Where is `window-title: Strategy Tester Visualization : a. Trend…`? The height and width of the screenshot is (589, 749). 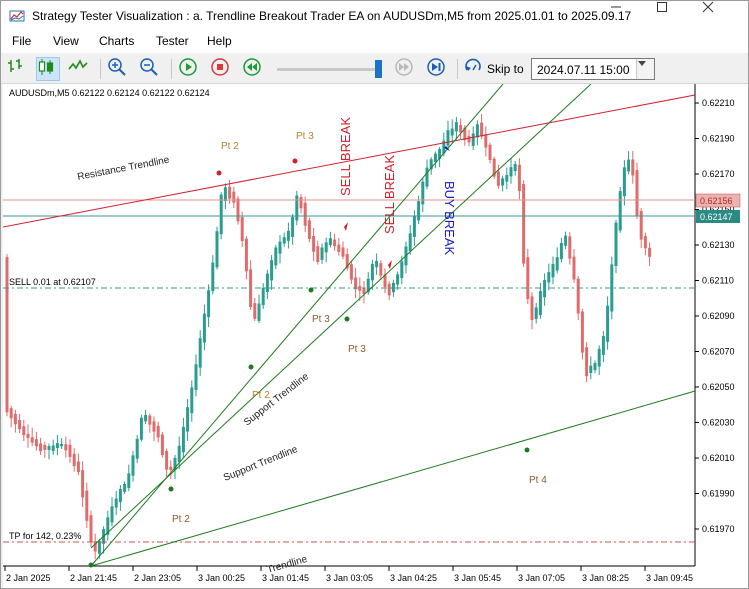
window-title: Strategy Tester Visualization : a. Trend… is located at coordinates (332, 16).